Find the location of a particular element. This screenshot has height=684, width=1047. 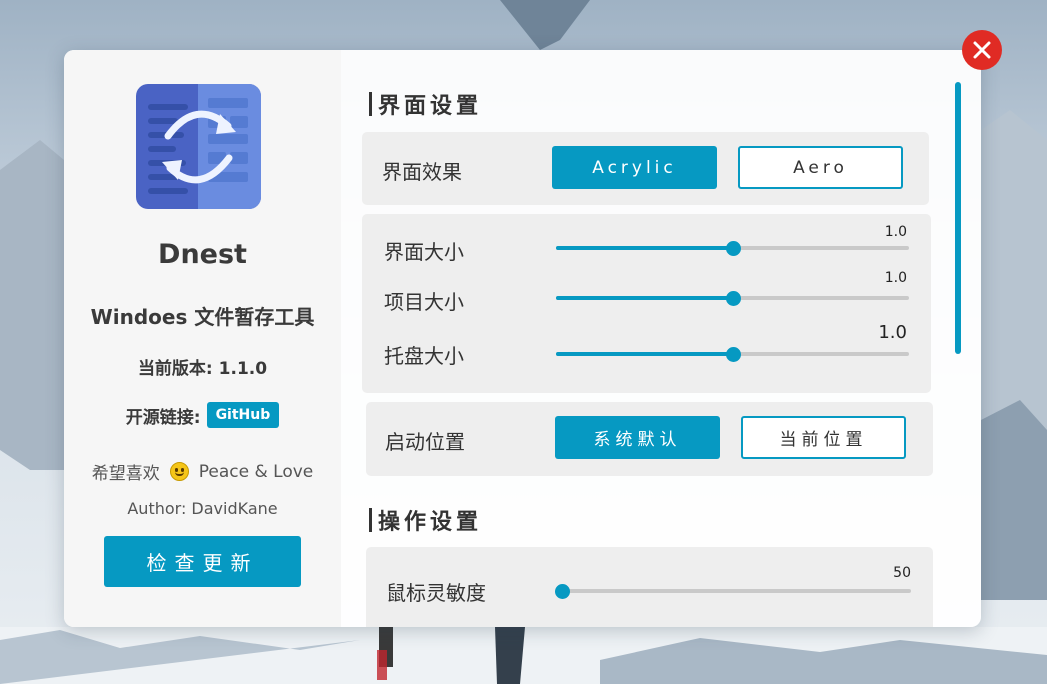

slider-track is located at coordinates (736, 591).